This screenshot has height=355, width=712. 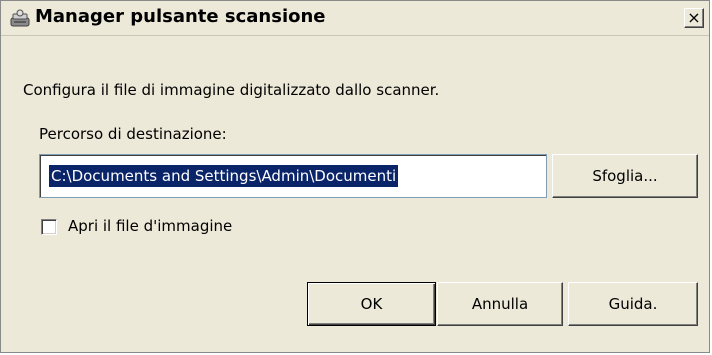 I want to click on ok-button: OK, so click(x=371, y=304).